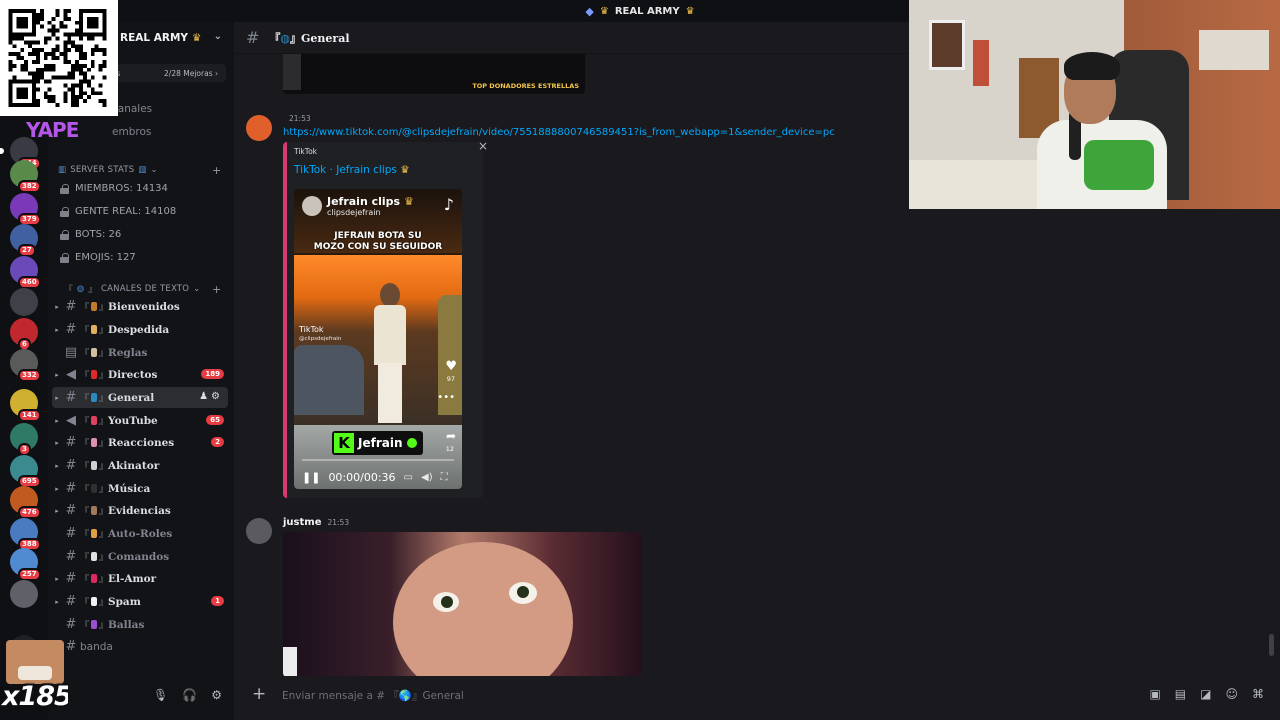 The image size is (1280, 720). Describe the element at coordinates (446, 397) in the screenshot. I see `more-icon: •••` at that location.